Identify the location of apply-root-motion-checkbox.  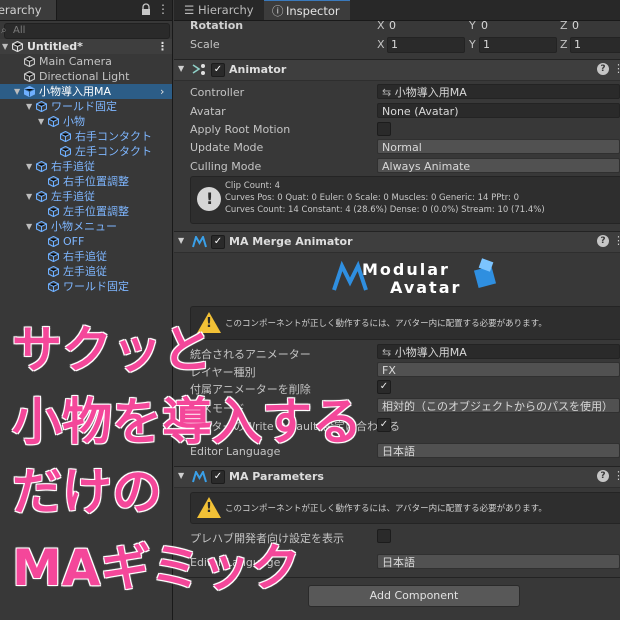
(384, 129).